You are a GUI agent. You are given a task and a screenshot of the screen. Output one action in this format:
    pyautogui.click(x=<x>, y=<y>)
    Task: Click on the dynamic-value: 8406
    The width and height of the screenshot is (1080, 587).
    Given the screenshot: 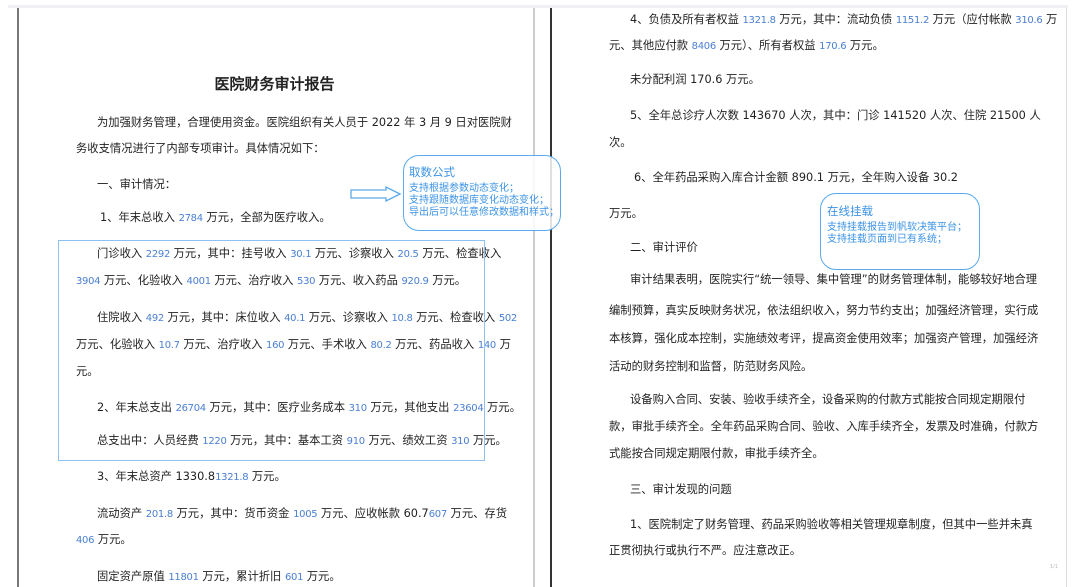 What is the action you would take?
    pyautogui.click(x=704, y=46)
    